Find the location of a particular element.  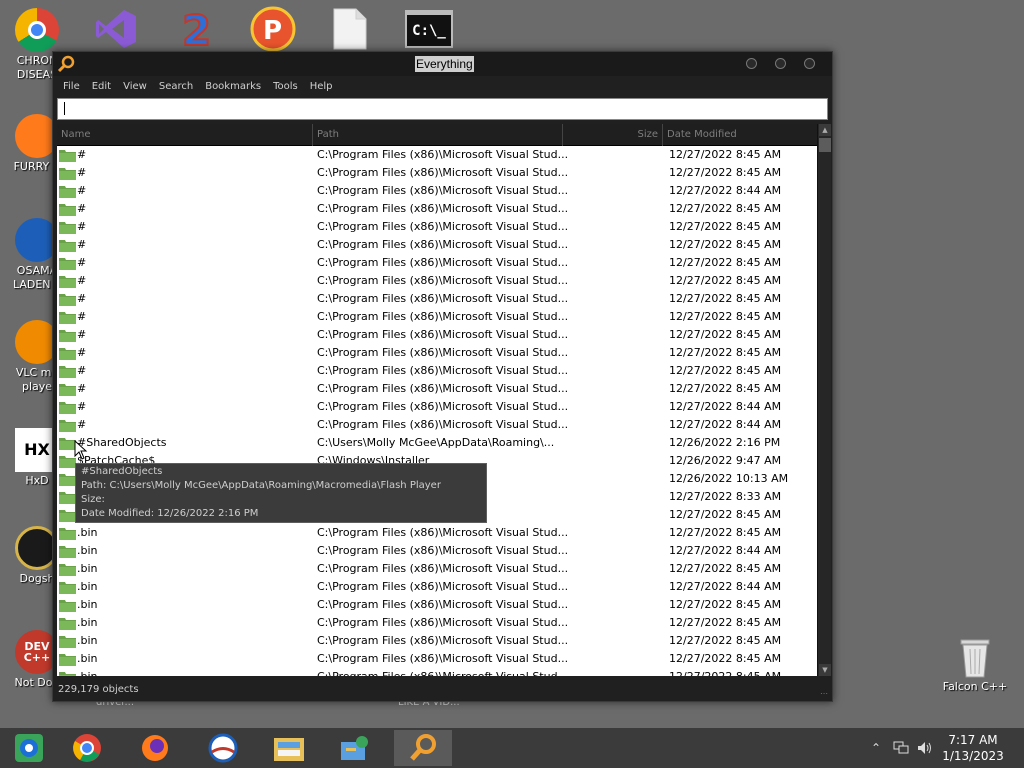

volume-icon is located at coordinates (925, 749).